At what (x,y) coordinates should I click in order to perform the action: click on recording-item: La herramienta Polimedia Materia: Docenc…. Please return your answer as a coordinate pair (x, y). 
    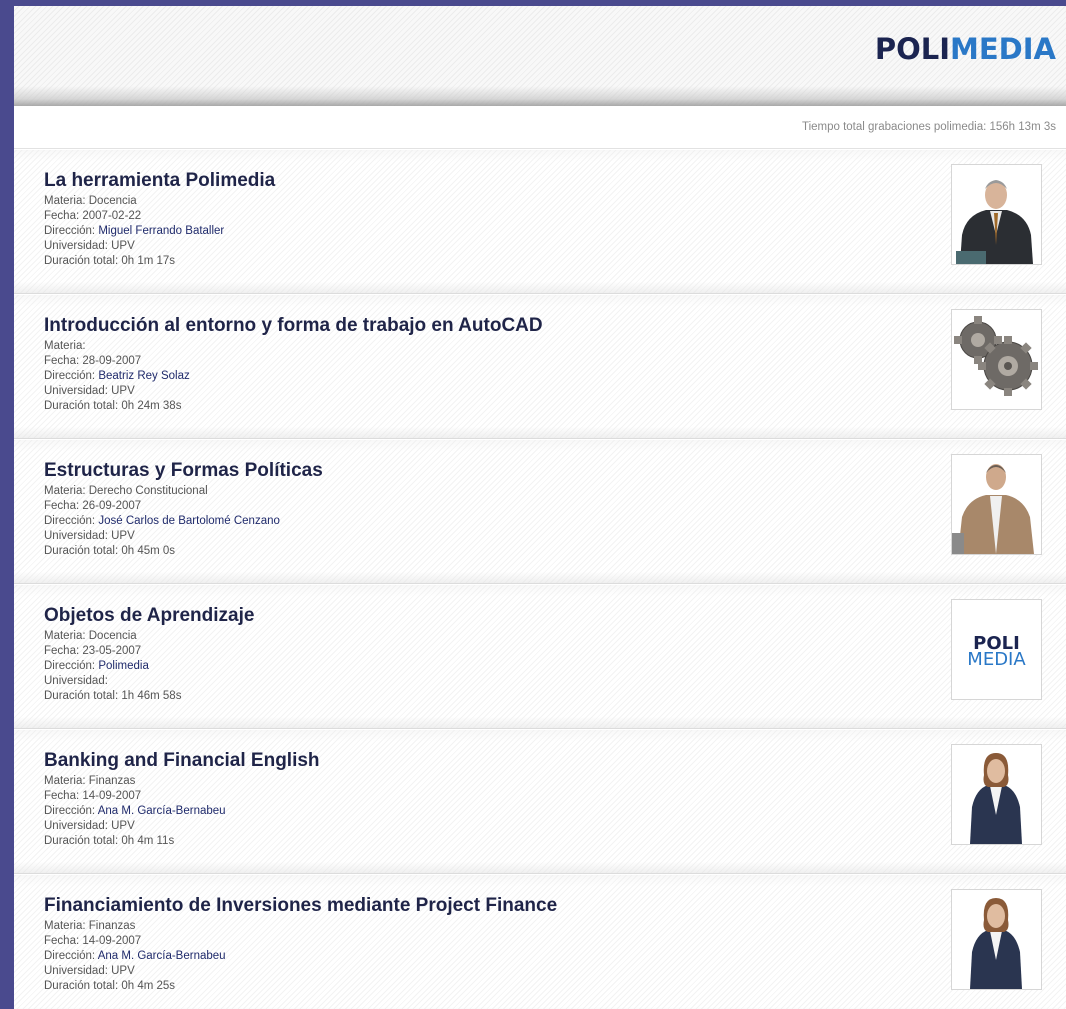
    Looking at the image, I should click on (540, 221).